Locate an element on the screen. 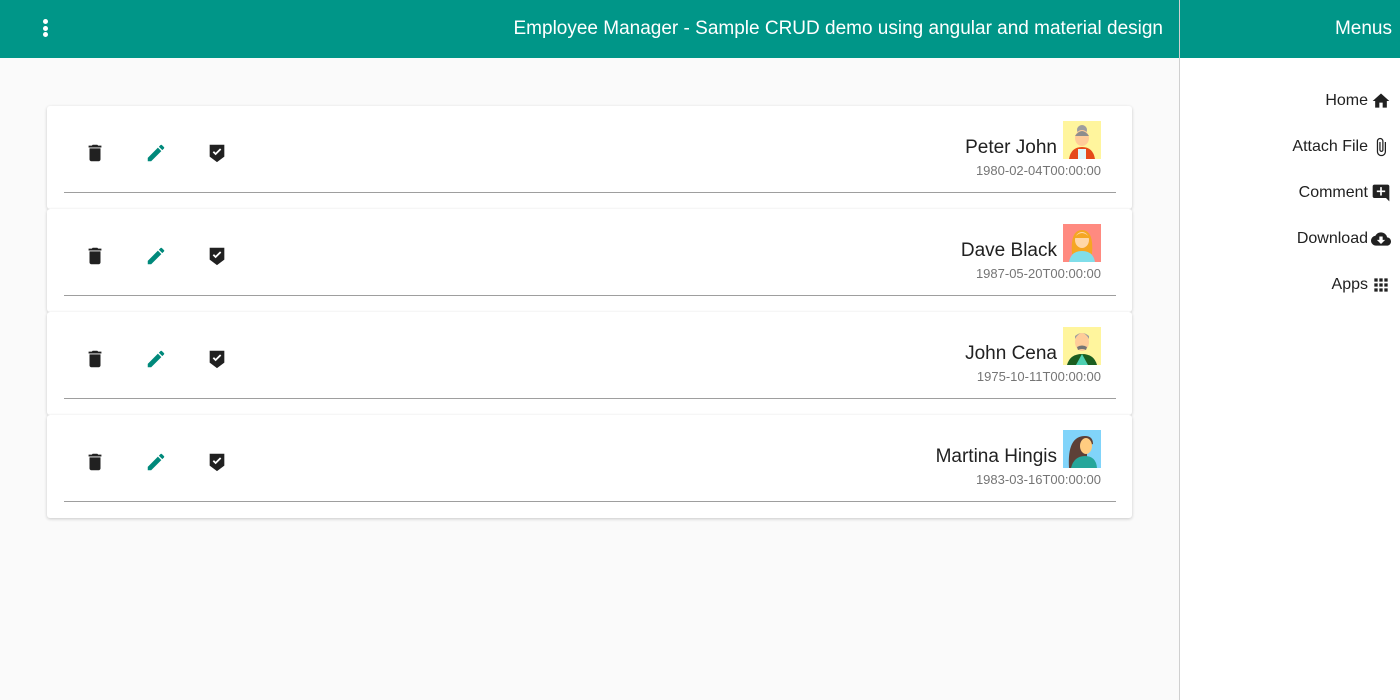  menu-list: Home Attach File Comment Download Apps is located at coordinates (1290, 183).